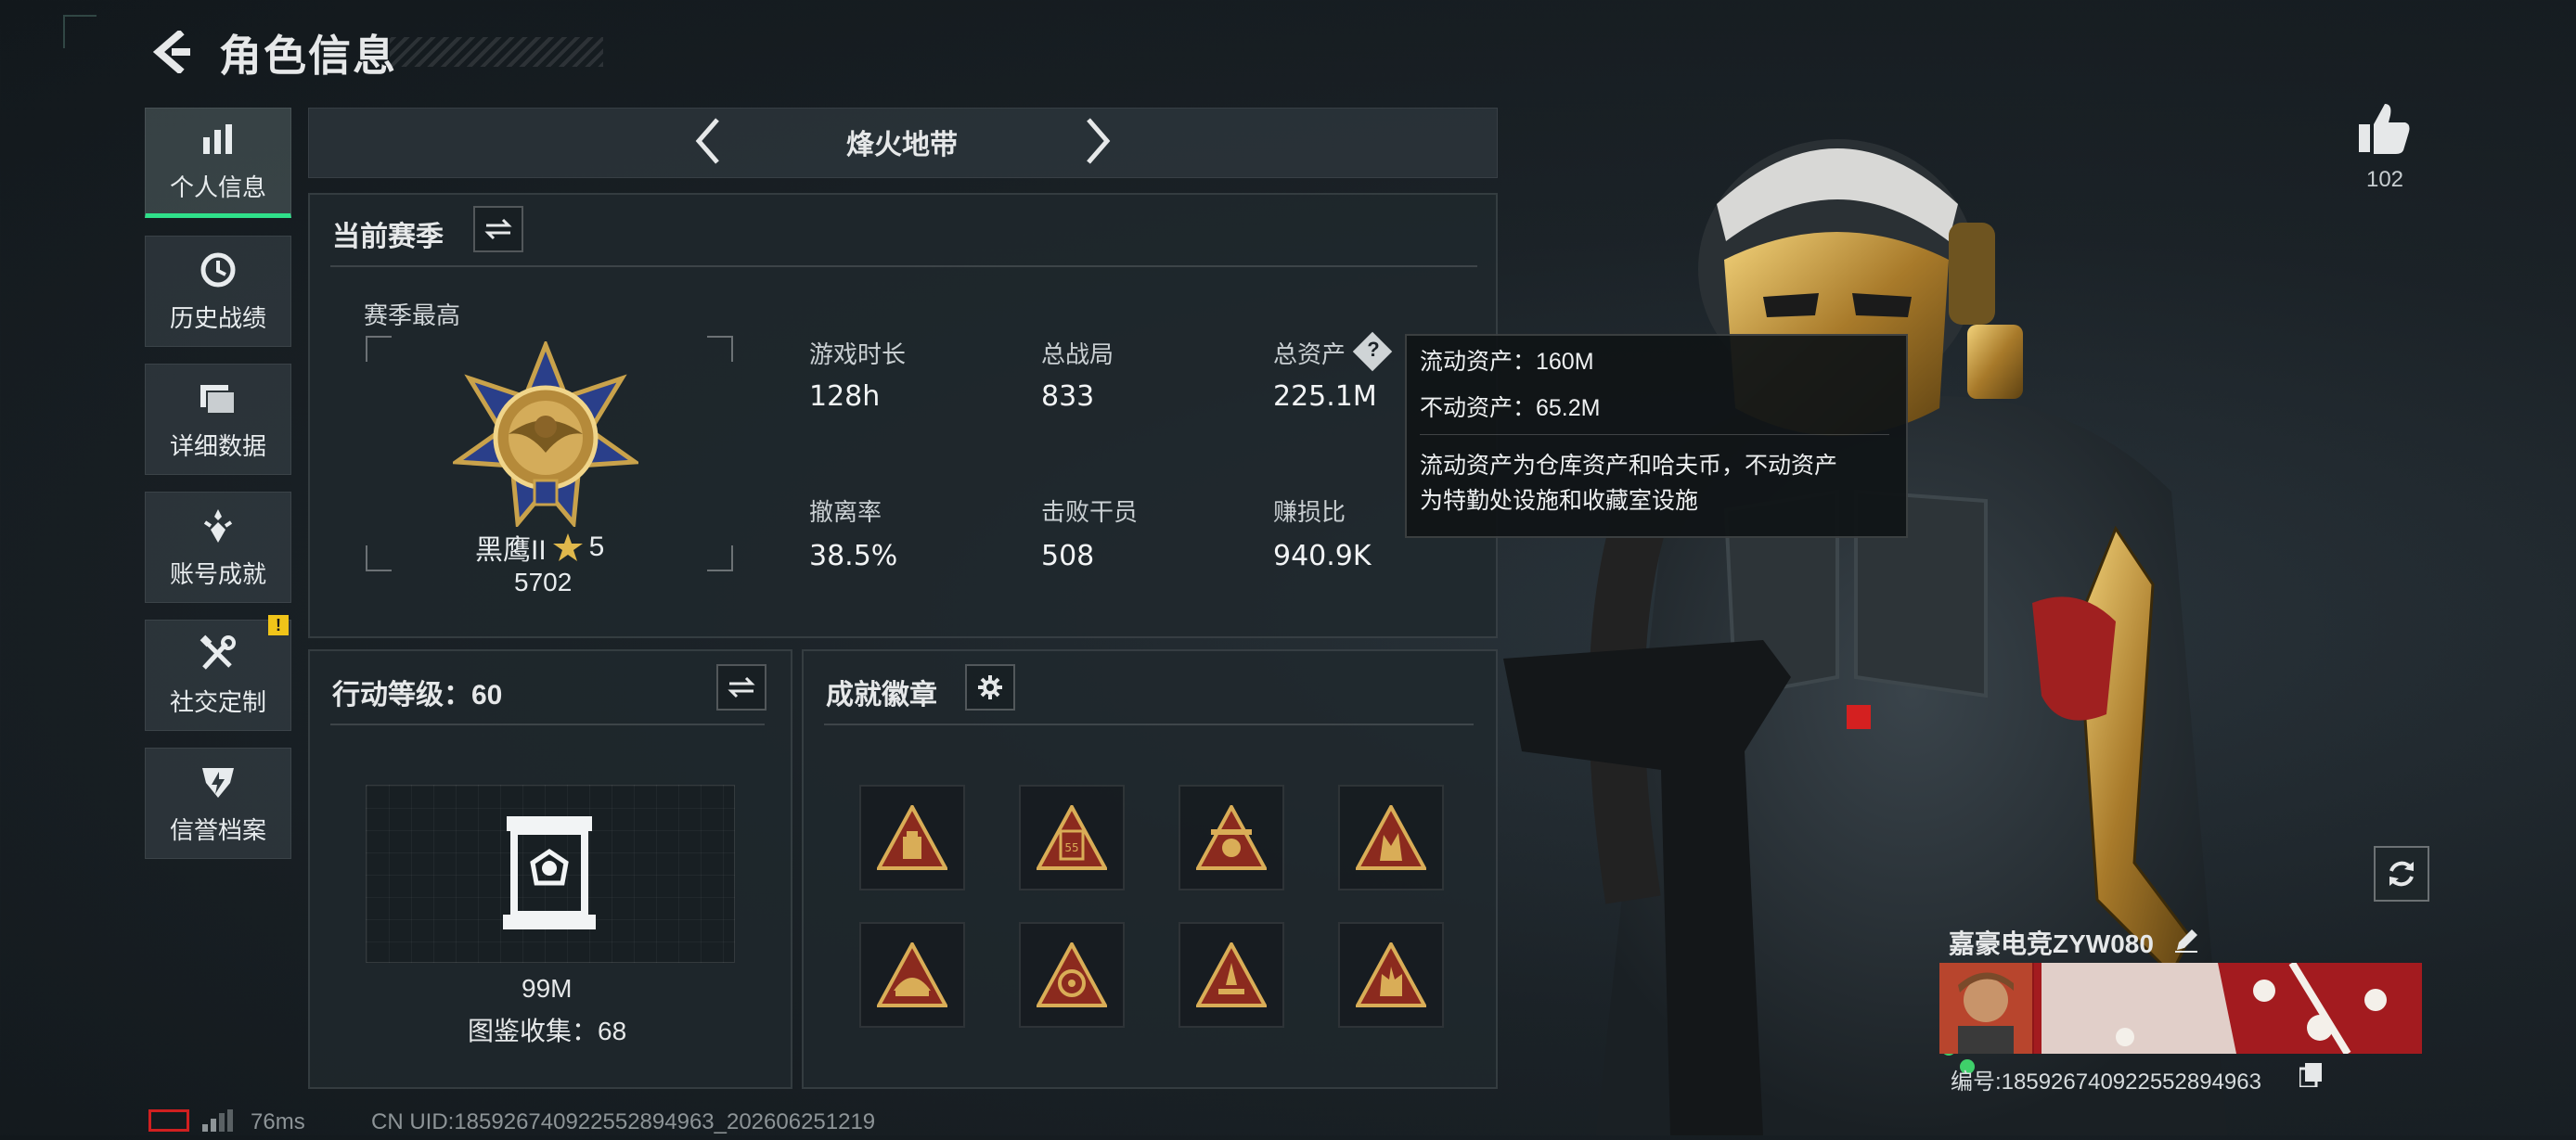 The width and height of the screenshot is (2576, 1140). I want to click on season-peak-label: 赛季最高, so click(413, 315).